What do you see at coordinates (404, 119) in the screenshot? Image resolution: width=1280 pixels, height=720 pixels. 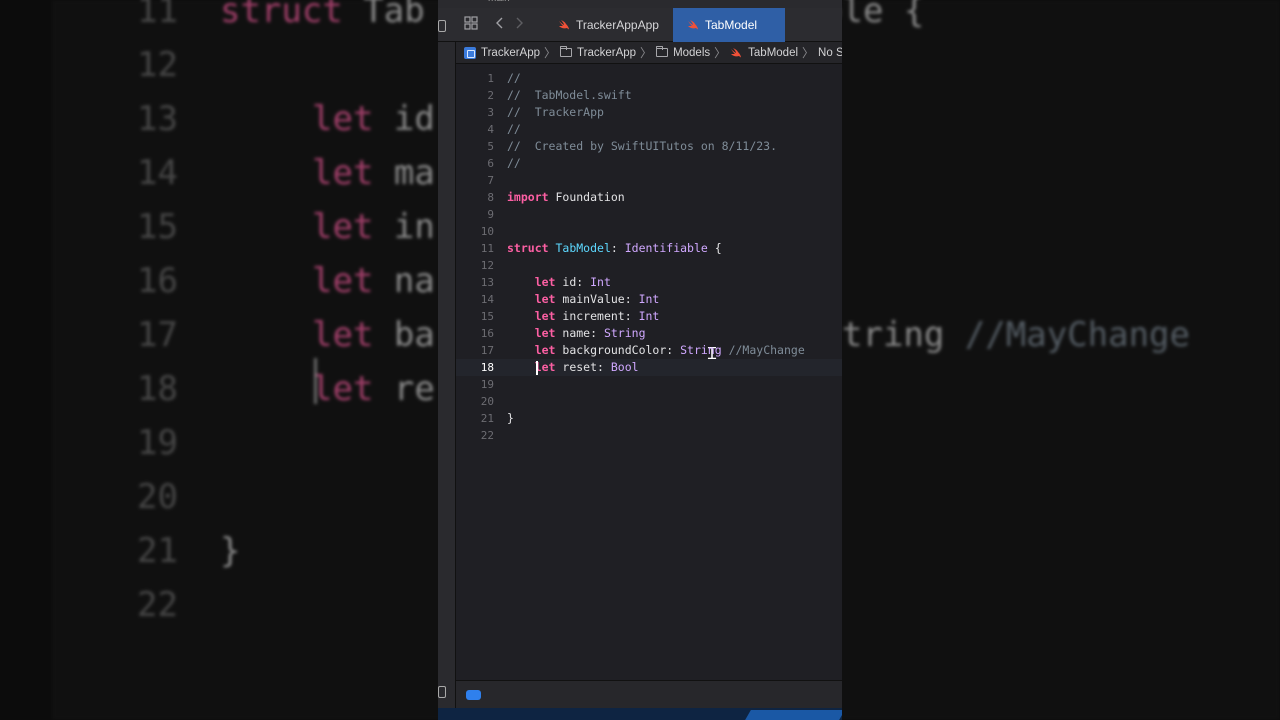 I see `bg-code-token: id` at bounding box center [404, 119].